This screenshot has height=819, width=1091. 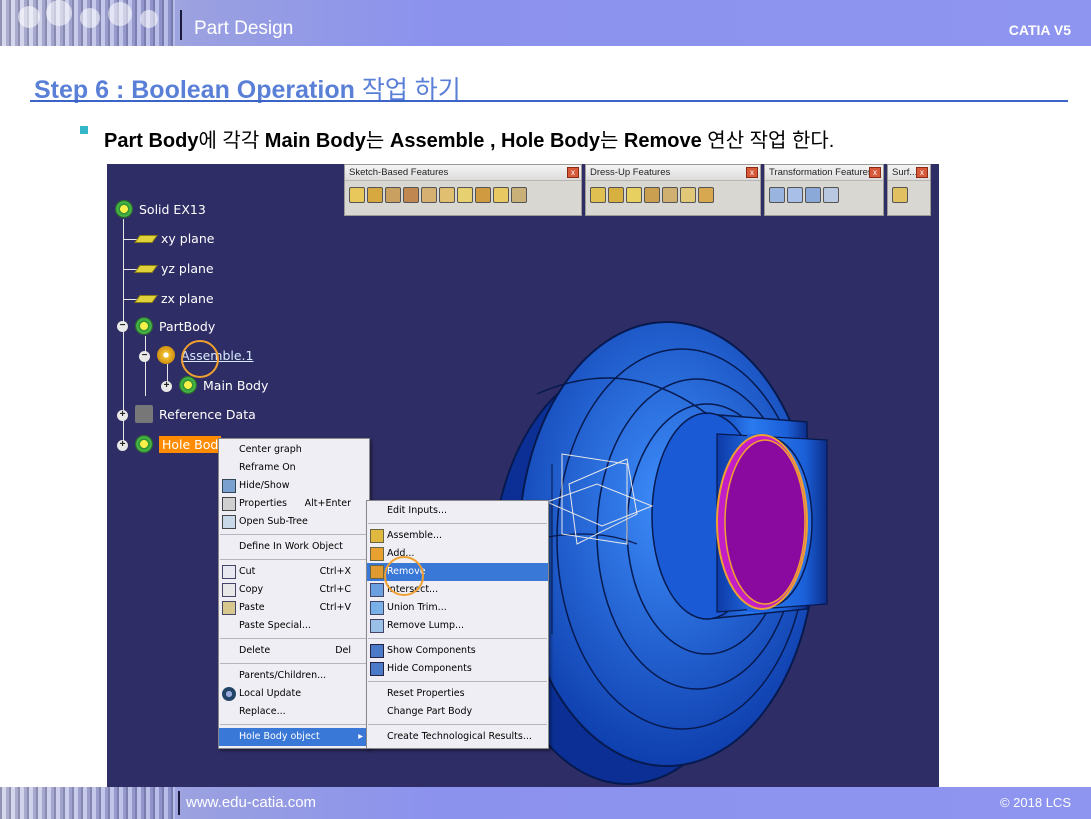 What do you see at coordinates (777, 195) in the screenshot?
I see `translation-icon` at bounding box center [777, 195].